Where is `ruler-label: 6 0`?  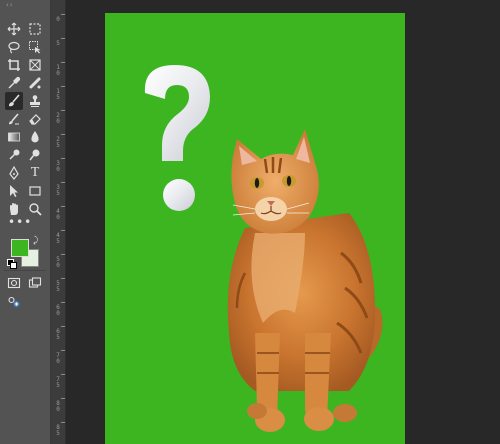
ruler-label: 6 0 is located at coordinates (58, 310).